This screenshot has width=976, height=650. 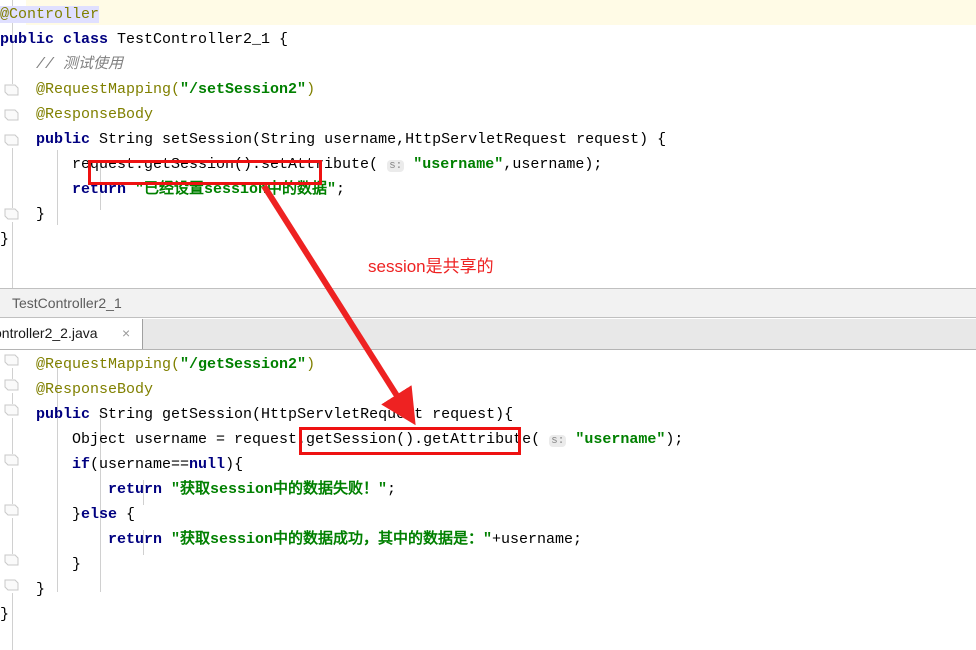 What do you see at coordinates (90, 39) in the screenshot?
I see `code-token: class` at bounding box center [90, 39].